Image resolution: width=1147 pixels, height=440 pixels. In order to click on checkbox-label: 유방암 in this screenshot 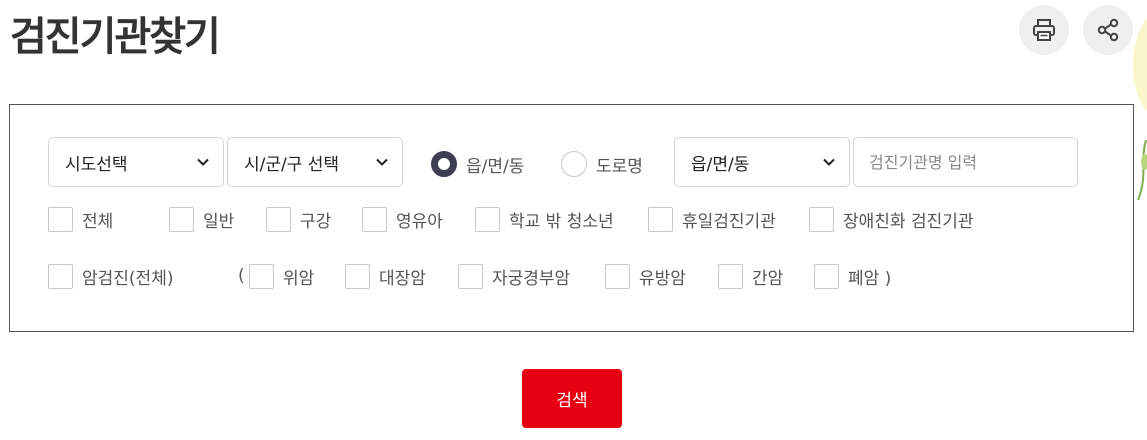, I will do `click(662, 279)`.